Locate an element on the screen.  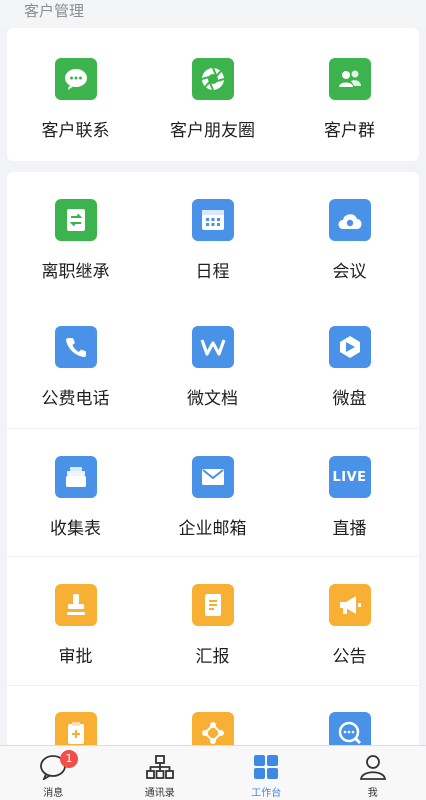
calendar-icon is located at coordinates (212, 220).